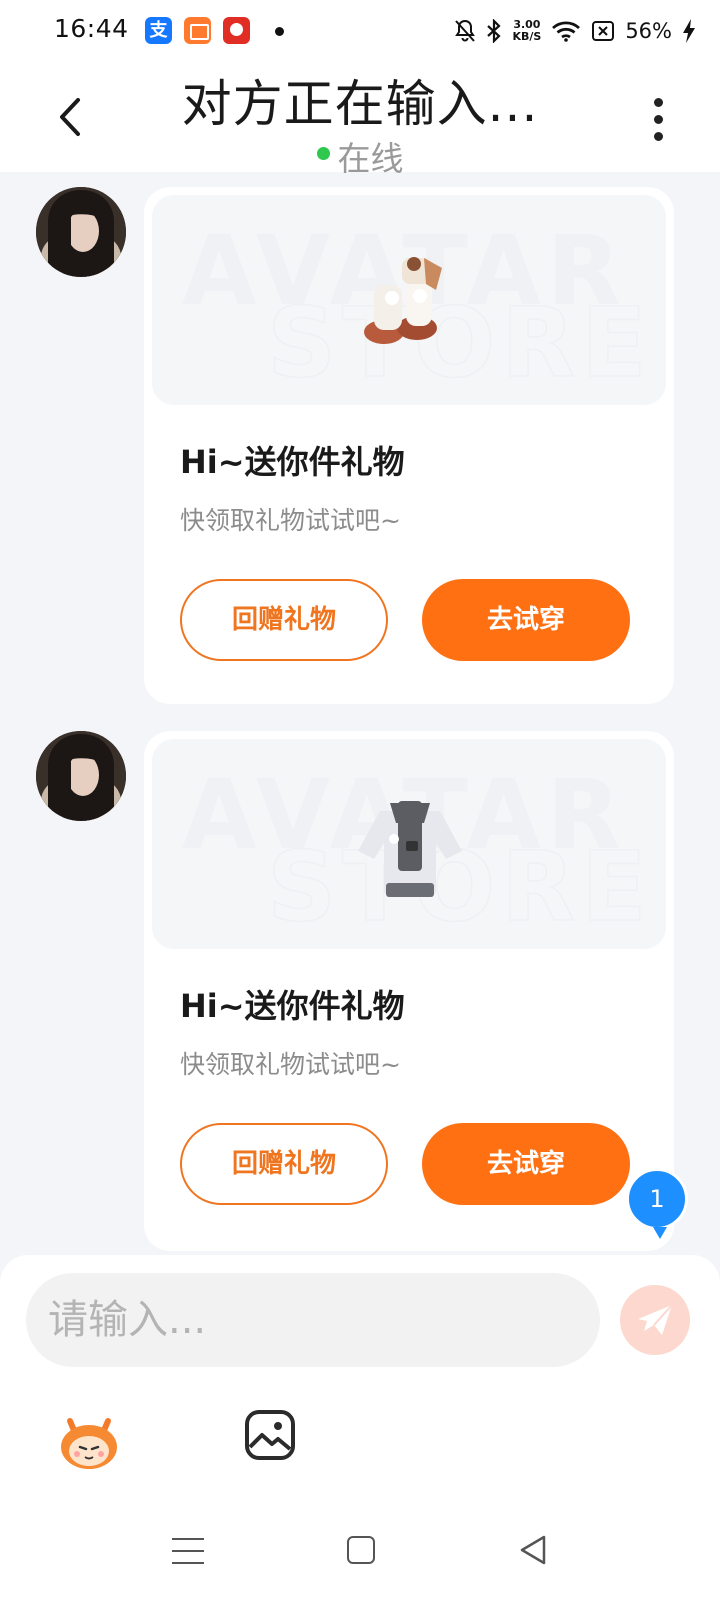 This screenshot has width=720, height=1600. I want to click on nav-menu-button, so click(188, 1552).